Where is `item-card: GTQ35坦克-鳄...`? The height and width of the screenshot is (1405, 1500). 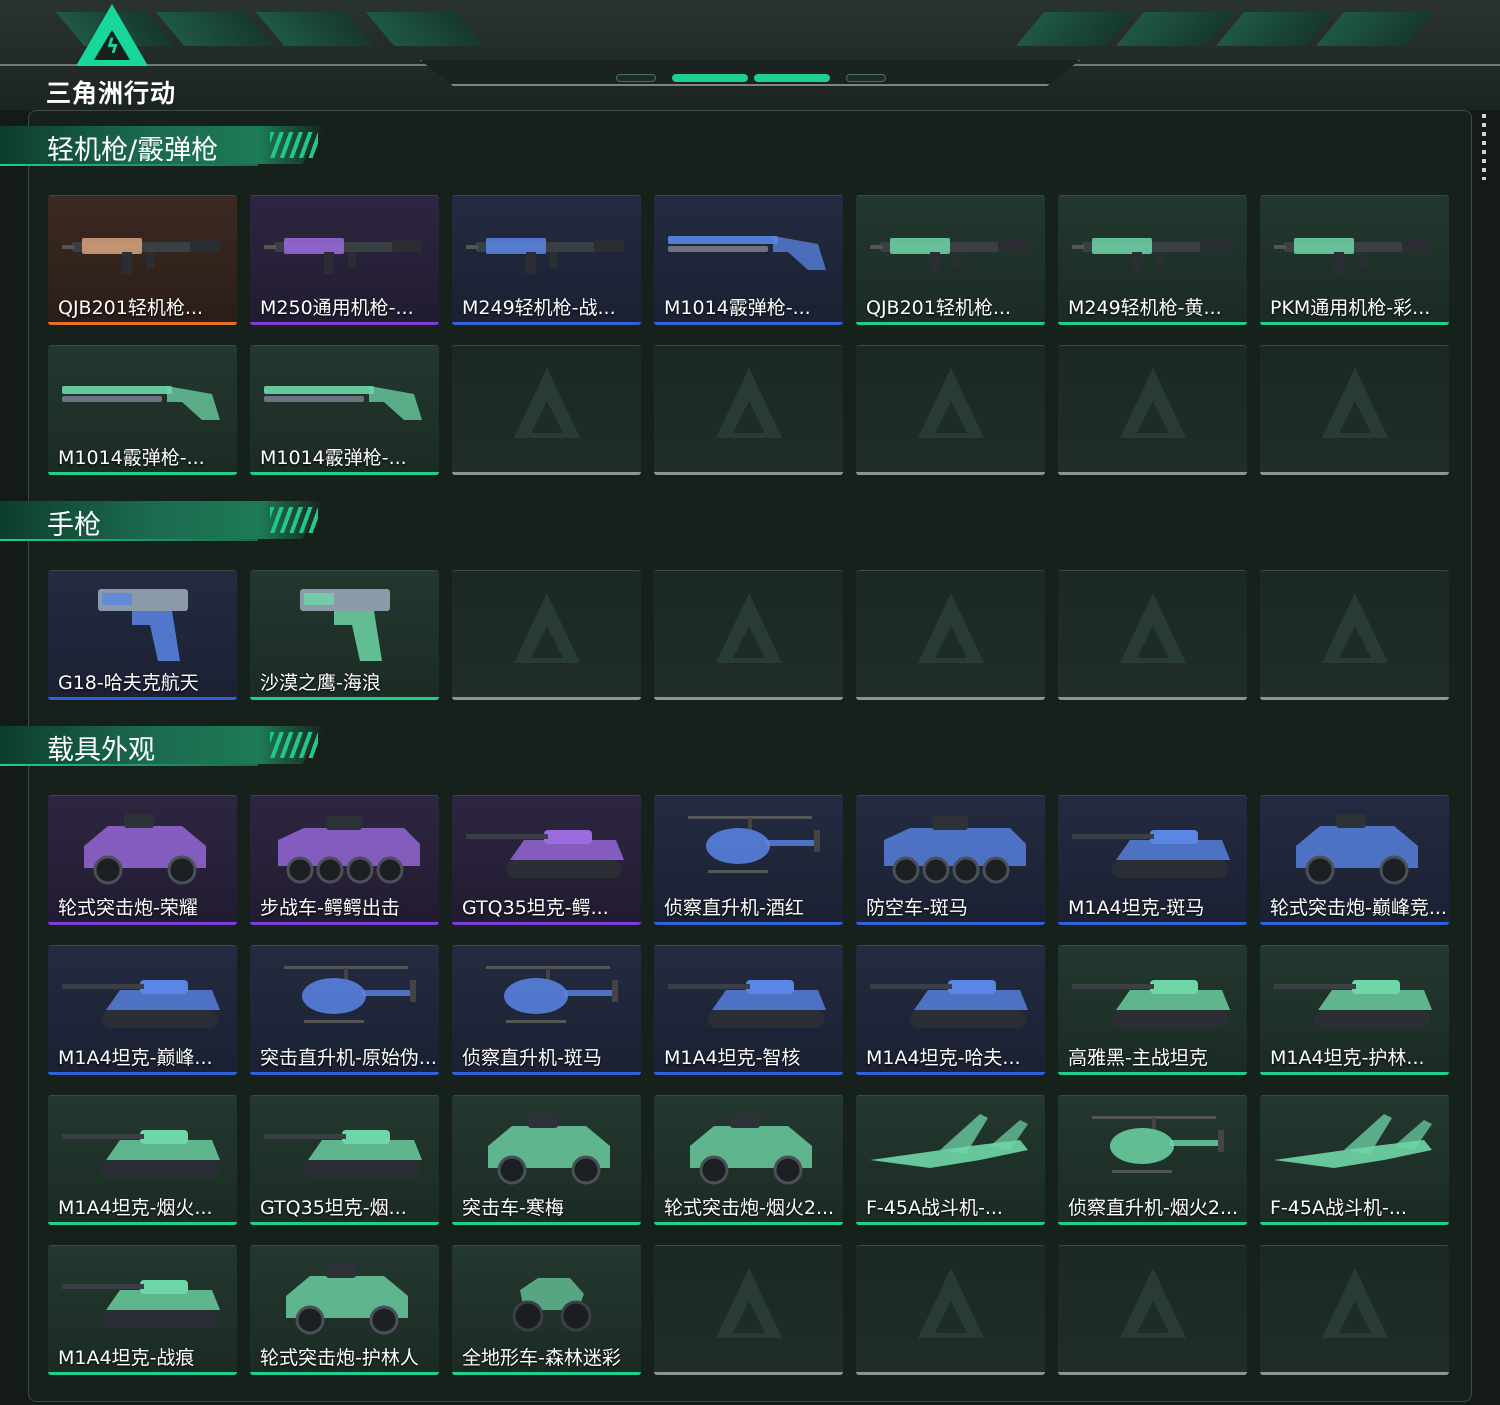 item-card: GTQ35坦克-鳄... is located at coordinates (546, 860).